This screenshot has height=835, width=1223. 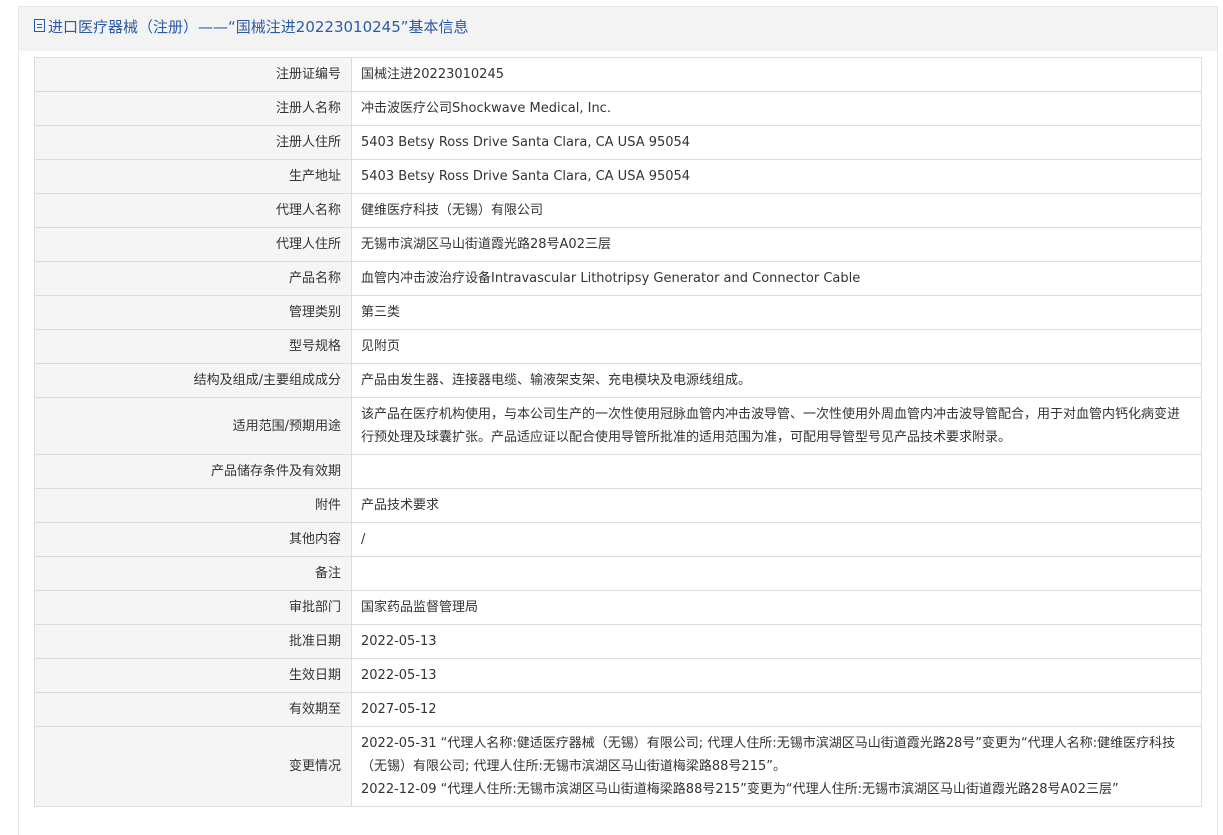 I want to click on row-label: 产品名称, so click(x=193, y=278).